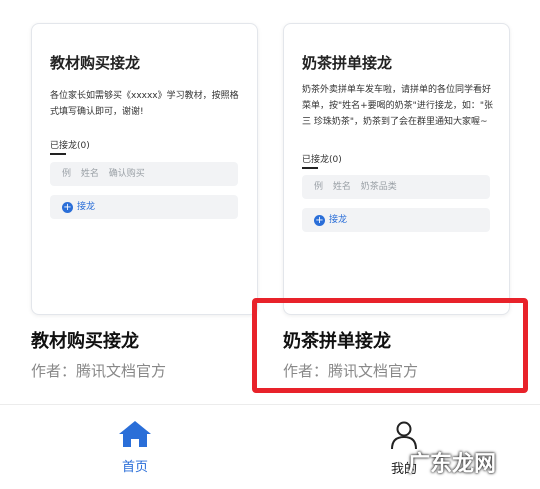 The height and width of the screenshot is (489, 540). Describe the element at coordinates (144, 104) in the screenshot. I see `card-description: 各位家长如需够买《xxxxx》学习教材，按照格式填写确认即可，谢谢!` at that location.